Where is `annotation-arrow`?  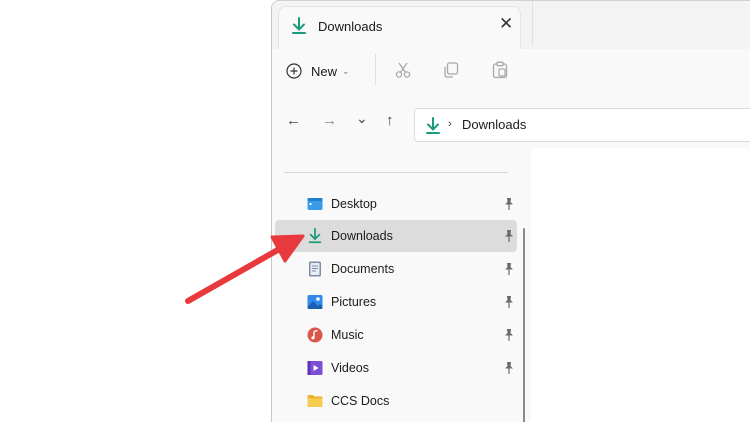 annotation-arrow is located at coordinates (245, 269).